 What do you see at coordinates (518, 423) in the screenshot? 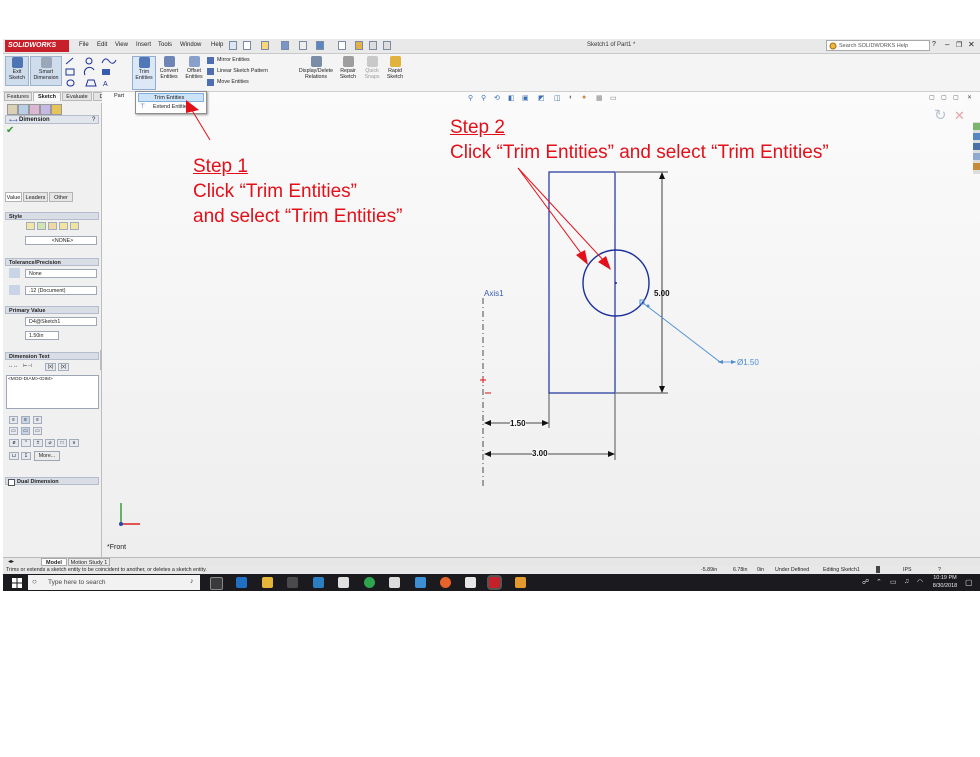
I see `dim-offset-label: 1.50` at bounding box center [518, 423].